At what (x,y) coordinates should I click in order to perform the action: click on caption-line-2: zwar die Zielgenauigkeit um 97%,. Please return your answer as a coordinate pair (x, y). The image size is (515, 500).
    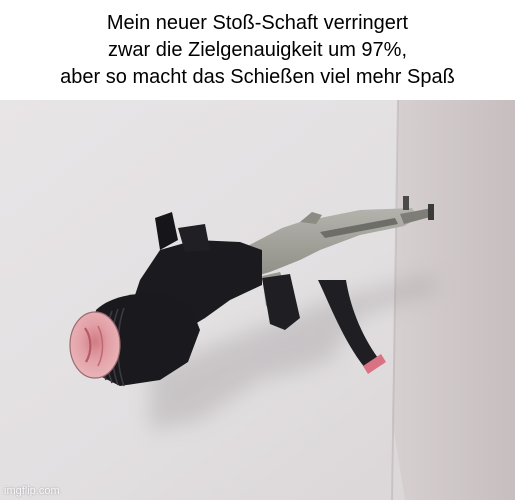
    Looking at the image, I should click on (257, 49).